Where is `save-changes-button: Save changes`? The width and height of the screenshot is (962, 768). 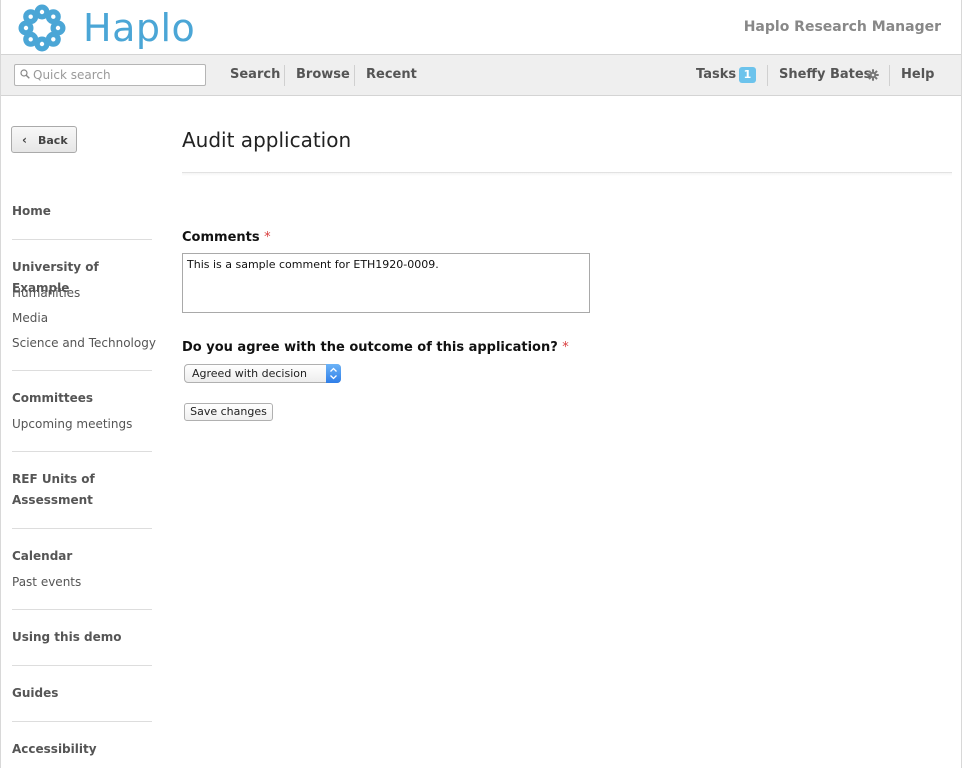 save-changes-button: Save changes is located at coordinates (228, 412).